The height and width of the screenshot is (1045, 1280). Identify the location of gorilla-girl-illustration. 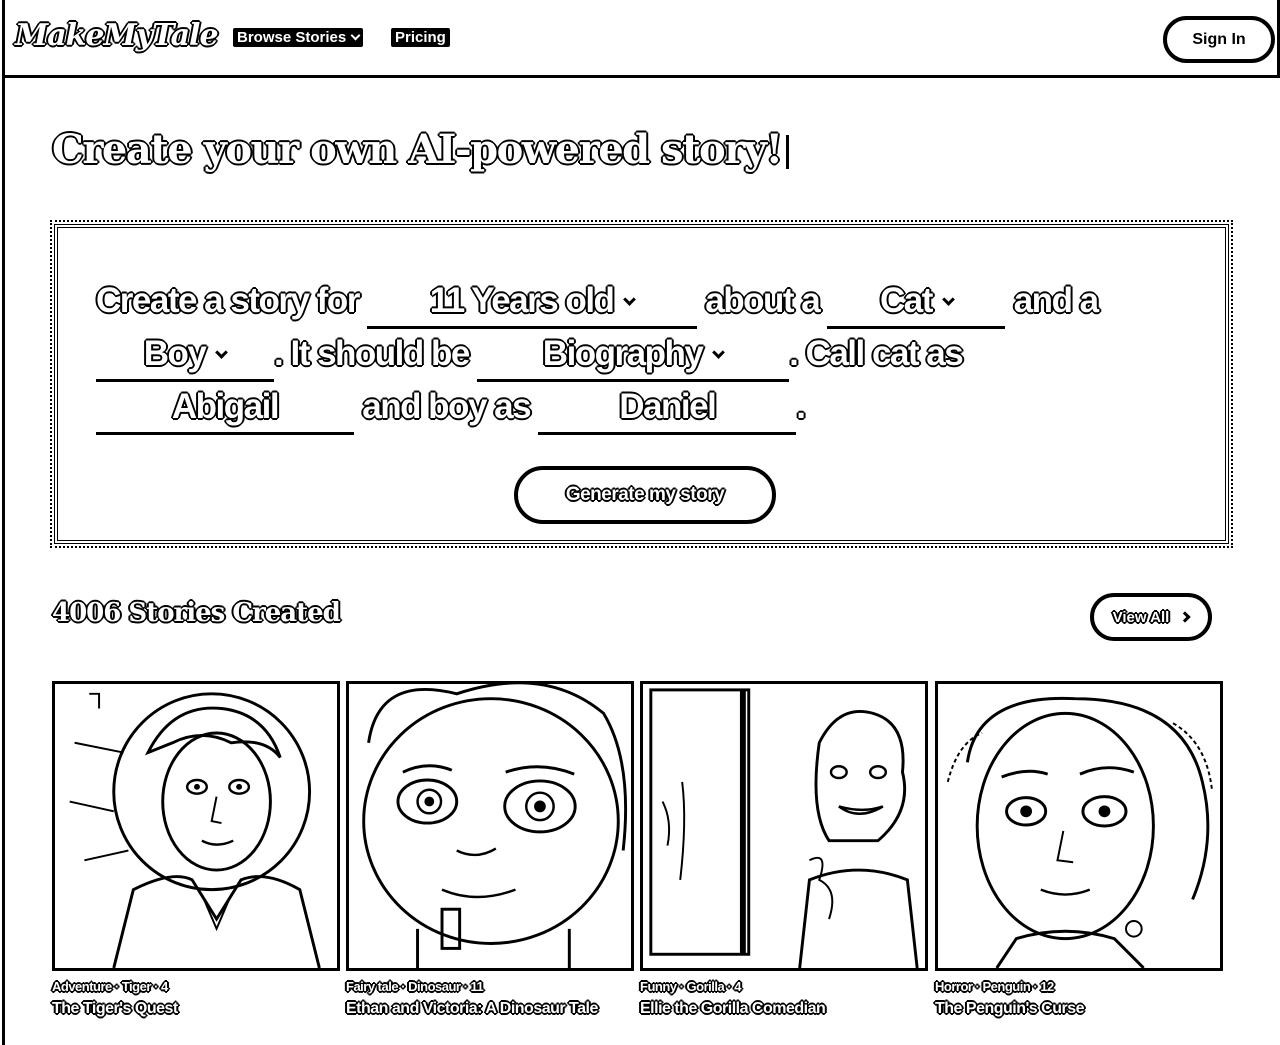
(784, 828).